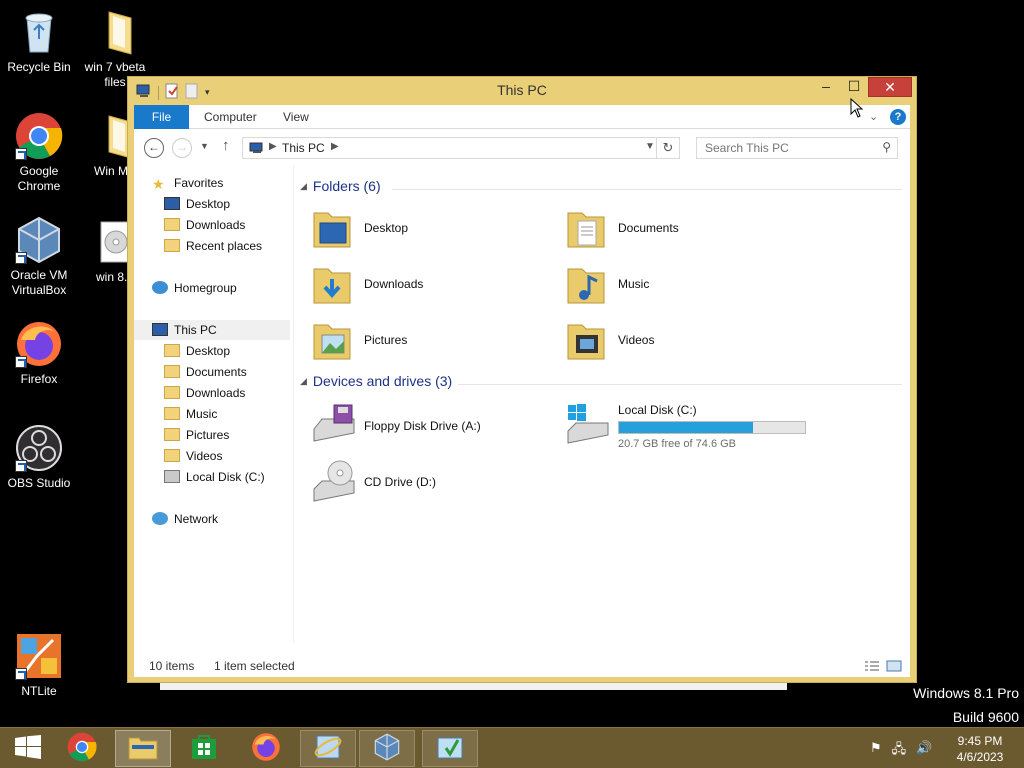  I want to click on folders-group-header: ◢ Folders (6), so click(340, 186).